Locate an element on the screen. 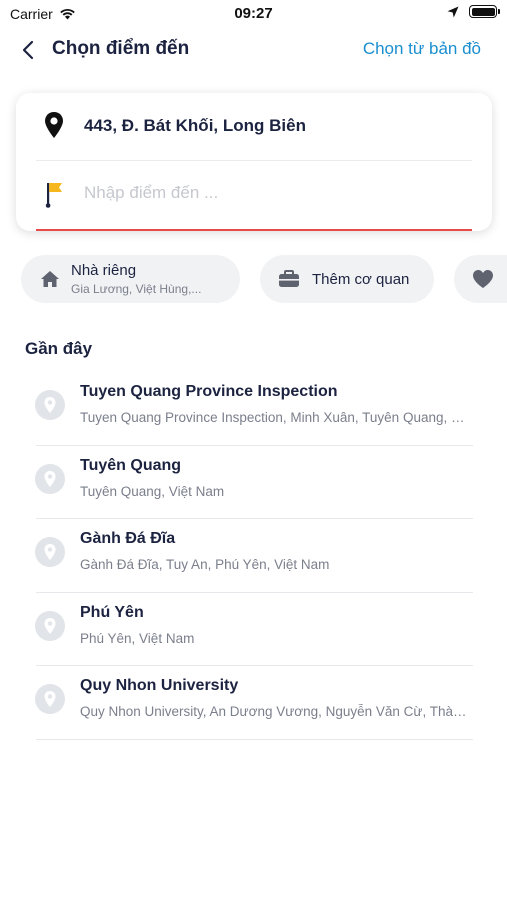  recent-item: Phú Yên Phú Yên, Việt Nam is located at coordinates (253, 629).